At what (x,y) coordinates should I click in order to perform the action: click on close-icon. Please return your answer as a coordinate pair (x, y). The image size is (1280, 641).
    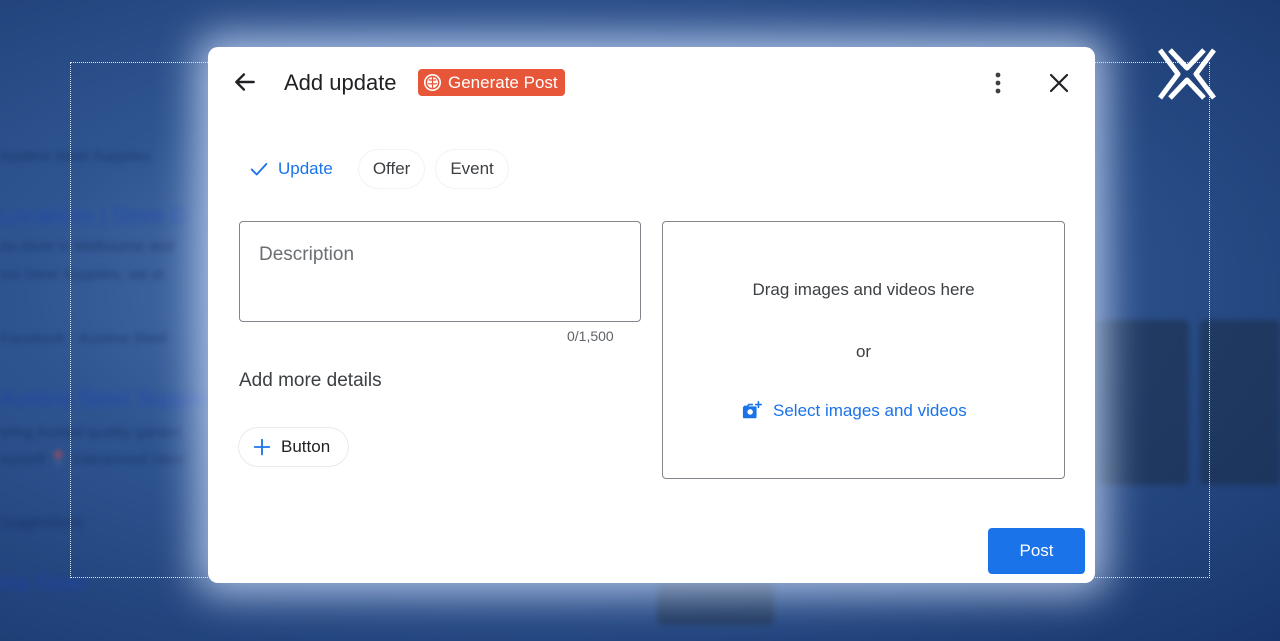
    Looking at the image, I should click on (1059, 83).